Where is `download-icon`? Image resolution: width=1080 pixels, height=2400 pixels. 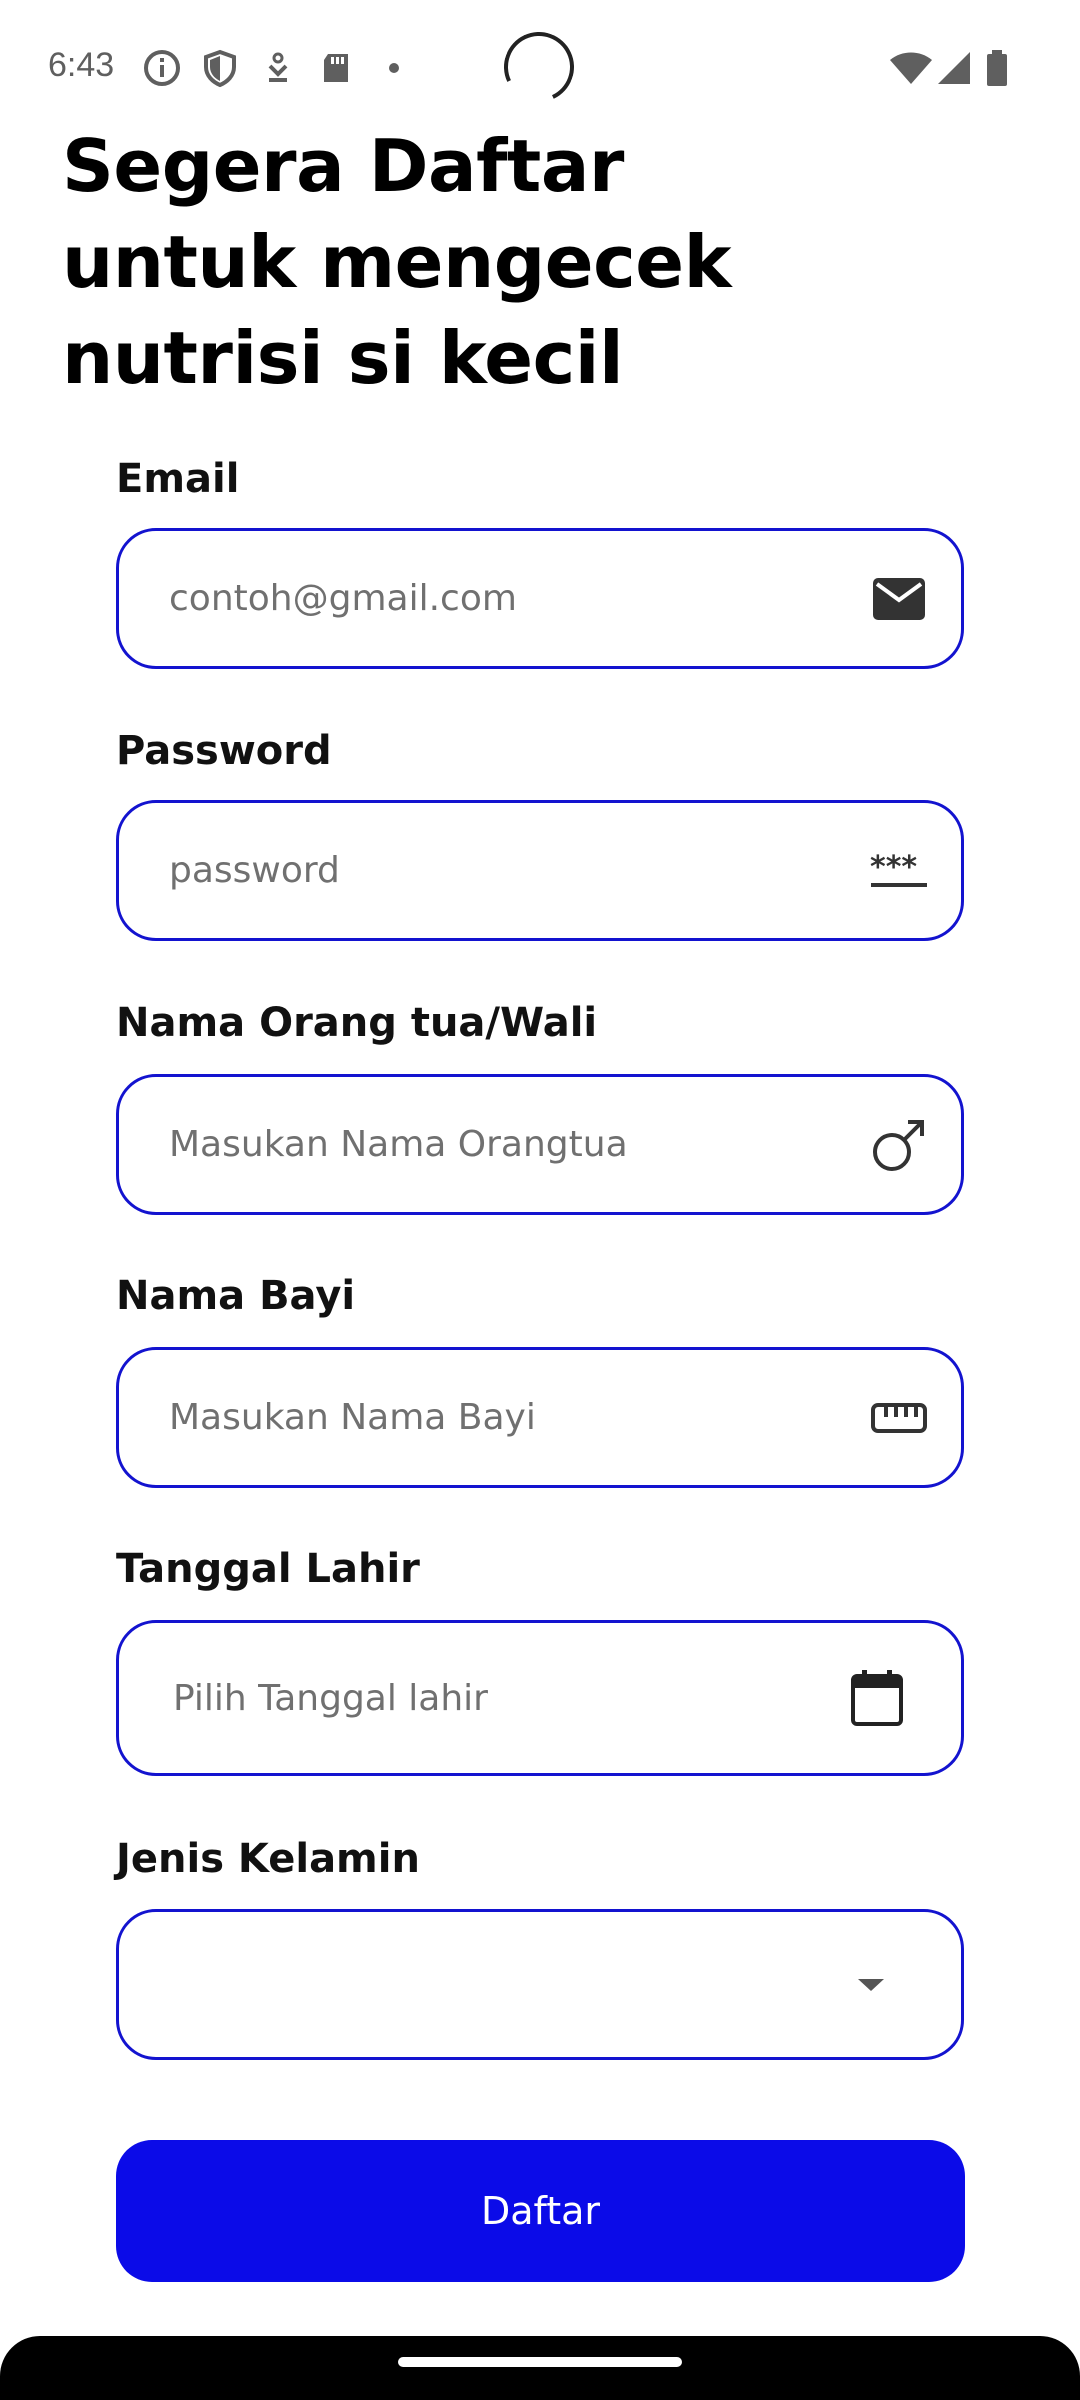 download-icon is located at coordinates (278, 68).